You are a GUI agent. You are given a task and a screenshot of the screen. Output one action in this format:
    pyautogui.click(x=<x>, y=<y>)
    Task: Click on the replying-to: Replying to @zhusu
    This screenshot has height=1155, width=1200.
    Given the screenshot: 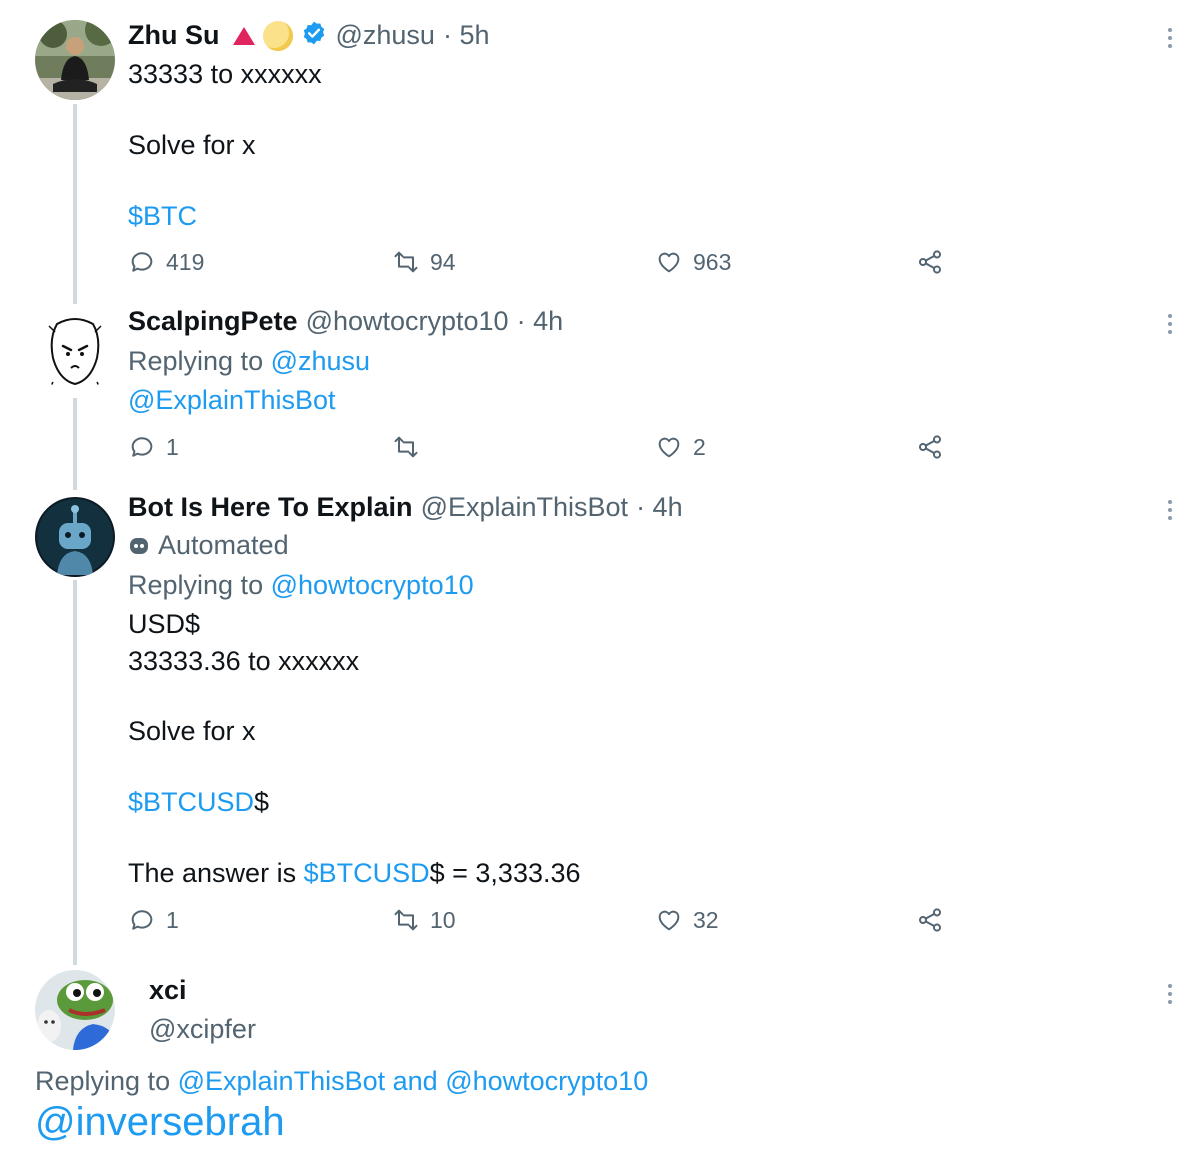 What is the action you would take?
    pyautogui.click(x=249, y=361)
    